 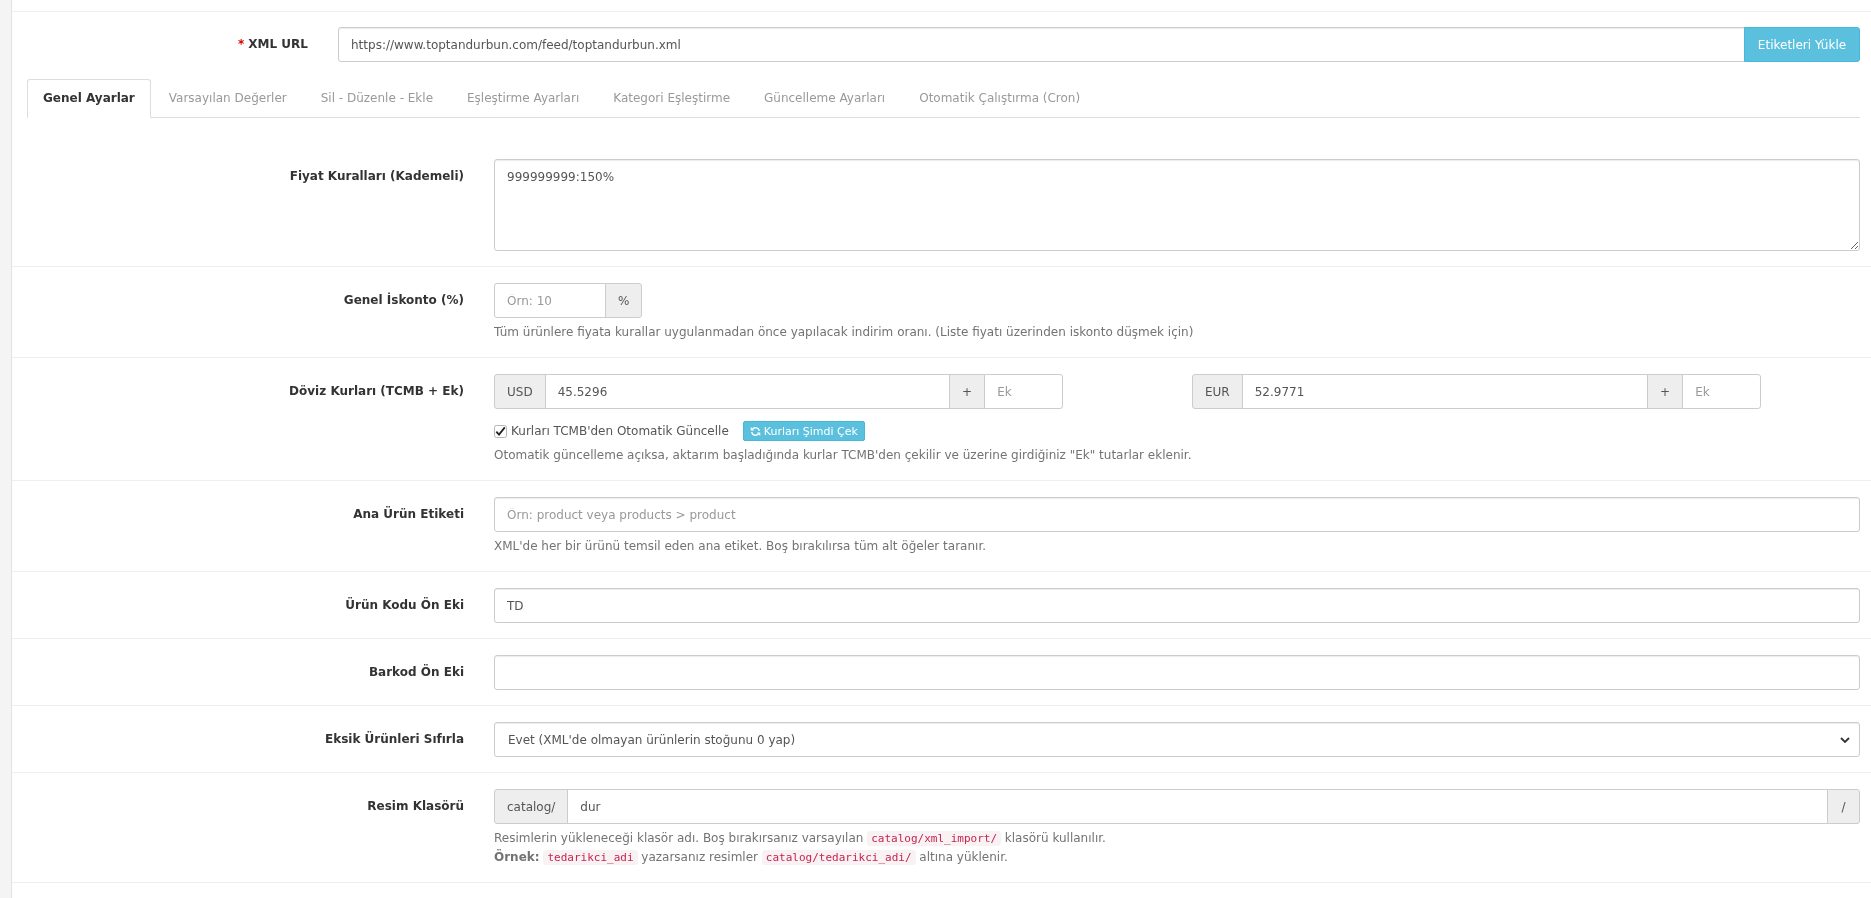 I want to click on field-label: Eksik Ürünleri Sıfırla, so click(x=393, y=739).